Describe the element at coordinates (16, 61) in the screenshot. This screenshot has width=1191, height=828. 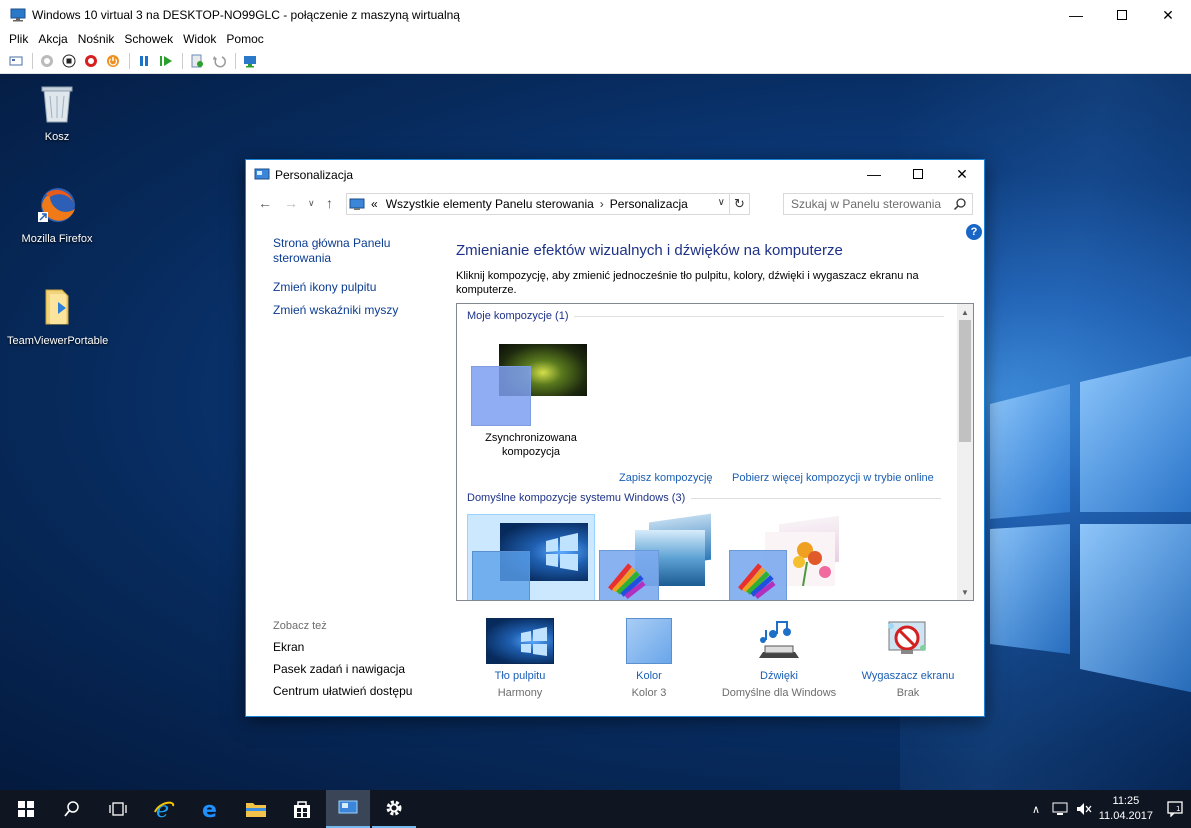
I see `ctrl-alt-del-icon` at that location.